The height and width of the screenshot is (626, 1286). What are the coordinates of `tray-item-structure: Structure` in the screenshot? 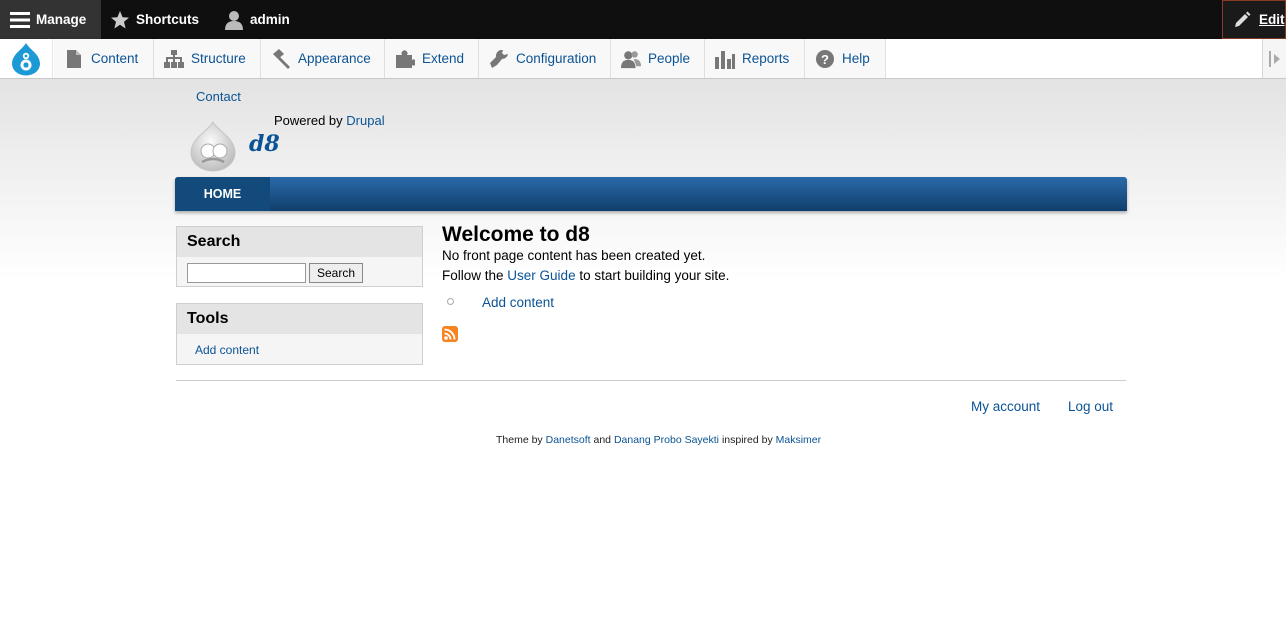 It's located at (207, 58).